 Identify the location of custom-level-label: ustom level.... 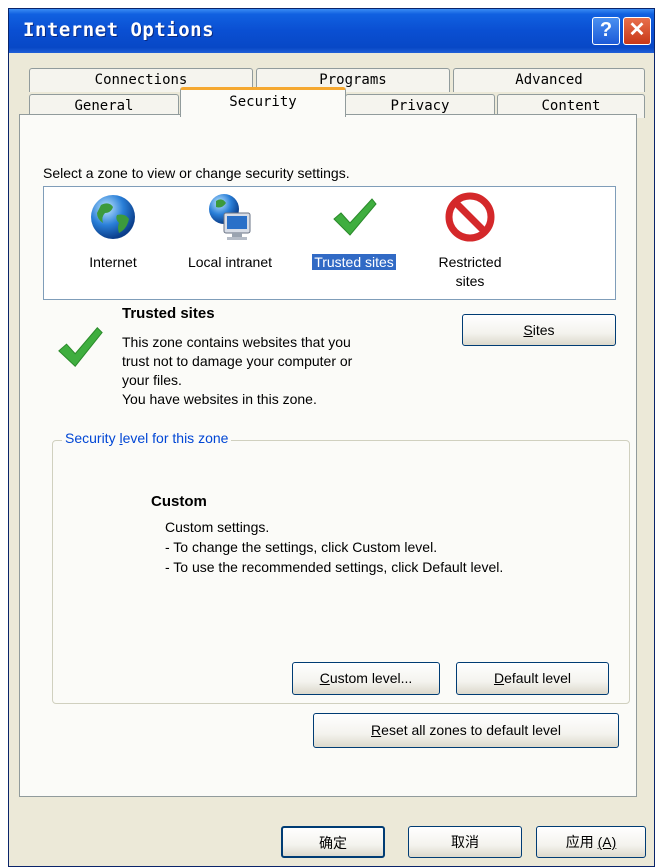
(371, 678).